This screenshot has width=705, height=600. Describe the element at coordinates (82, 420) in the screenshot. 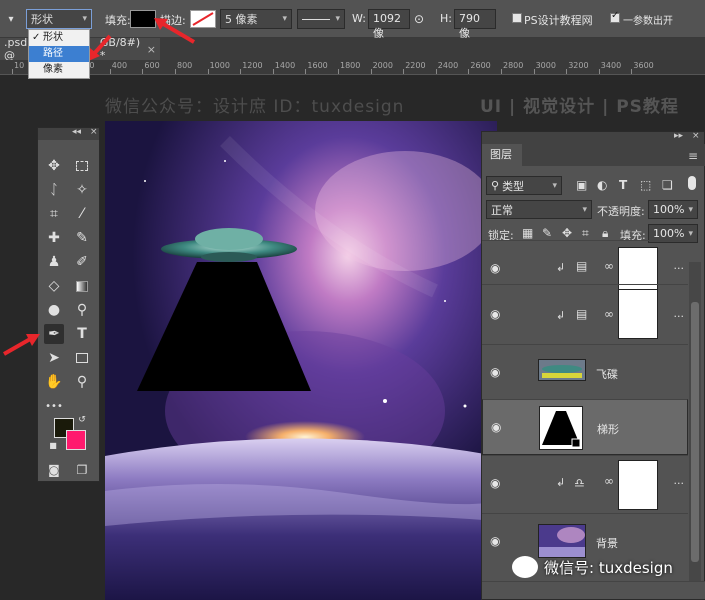

I see `swap-colors-icon: ↺` at that location.